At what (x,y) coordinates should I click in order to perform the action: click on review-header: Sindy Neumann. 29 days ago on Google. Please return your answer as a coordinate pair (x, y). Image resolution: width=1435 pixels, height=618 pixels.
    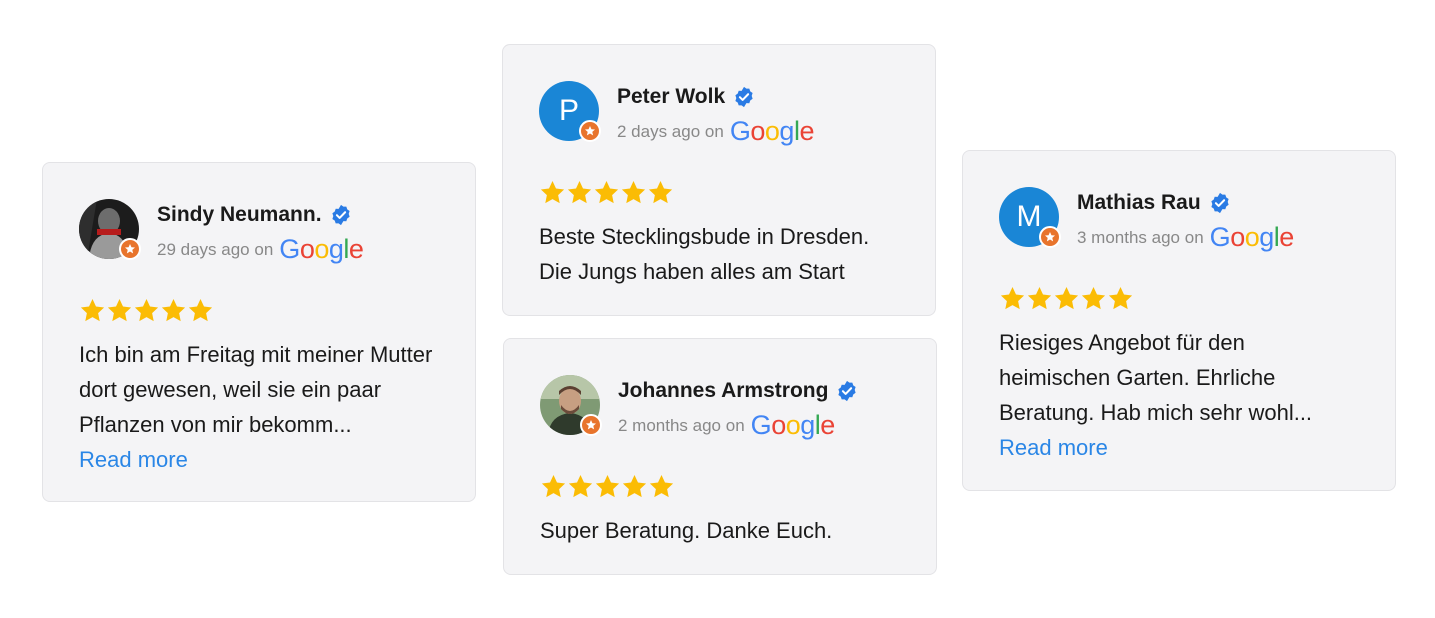
    Looking at the image, I should click on (259, 231).